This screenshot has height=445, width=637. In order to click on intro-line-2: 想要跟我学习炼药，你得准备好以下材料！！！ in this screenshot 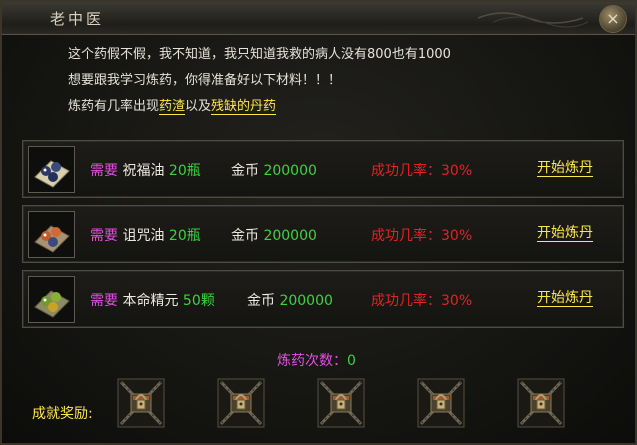, I will do `click(205, 80)`.